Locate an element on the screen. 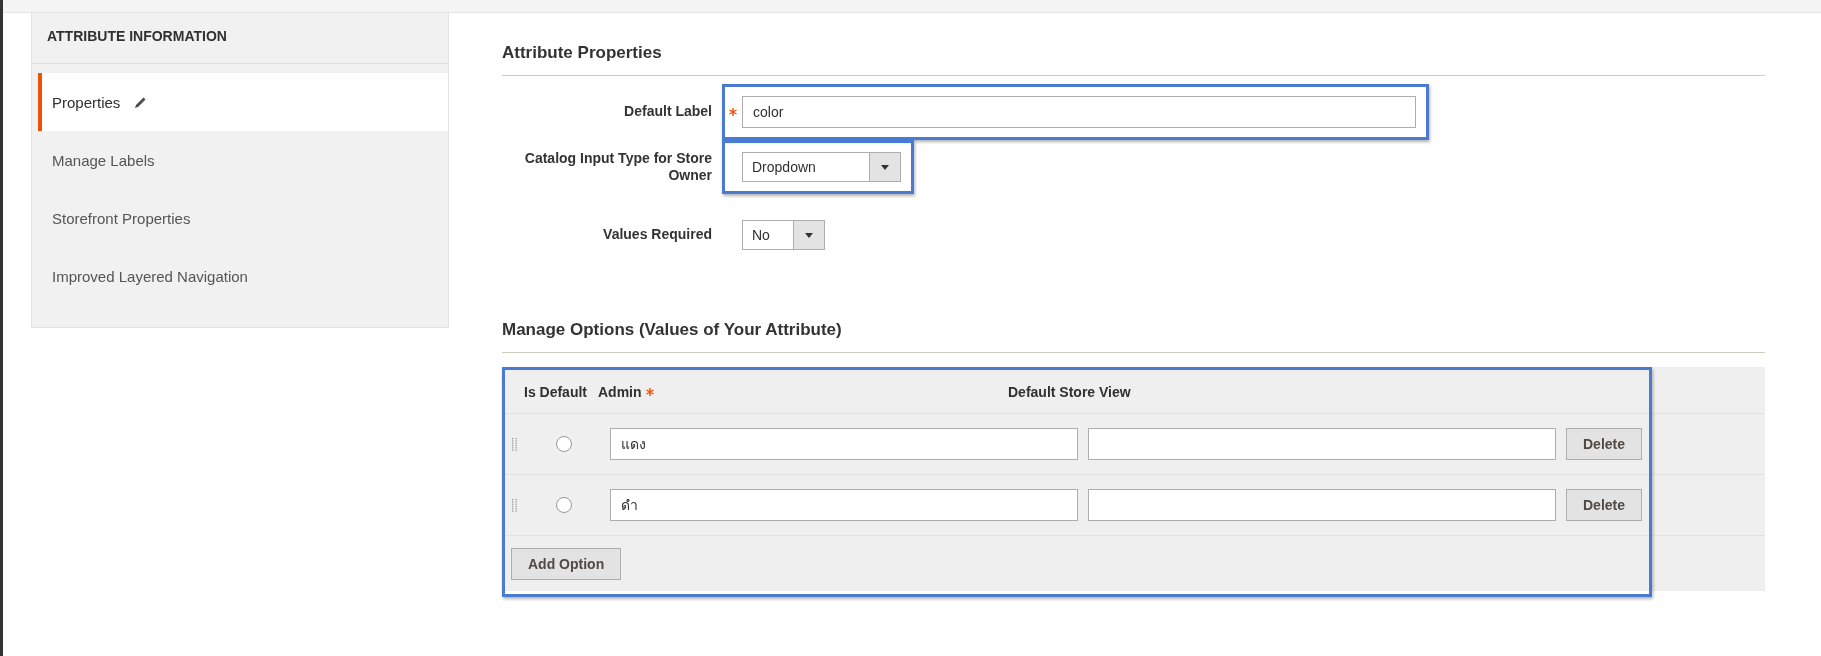 Image resolution: width=1821 pixels, height=656 pixels. field-label: Values Required is located at coordinates (657, 235).